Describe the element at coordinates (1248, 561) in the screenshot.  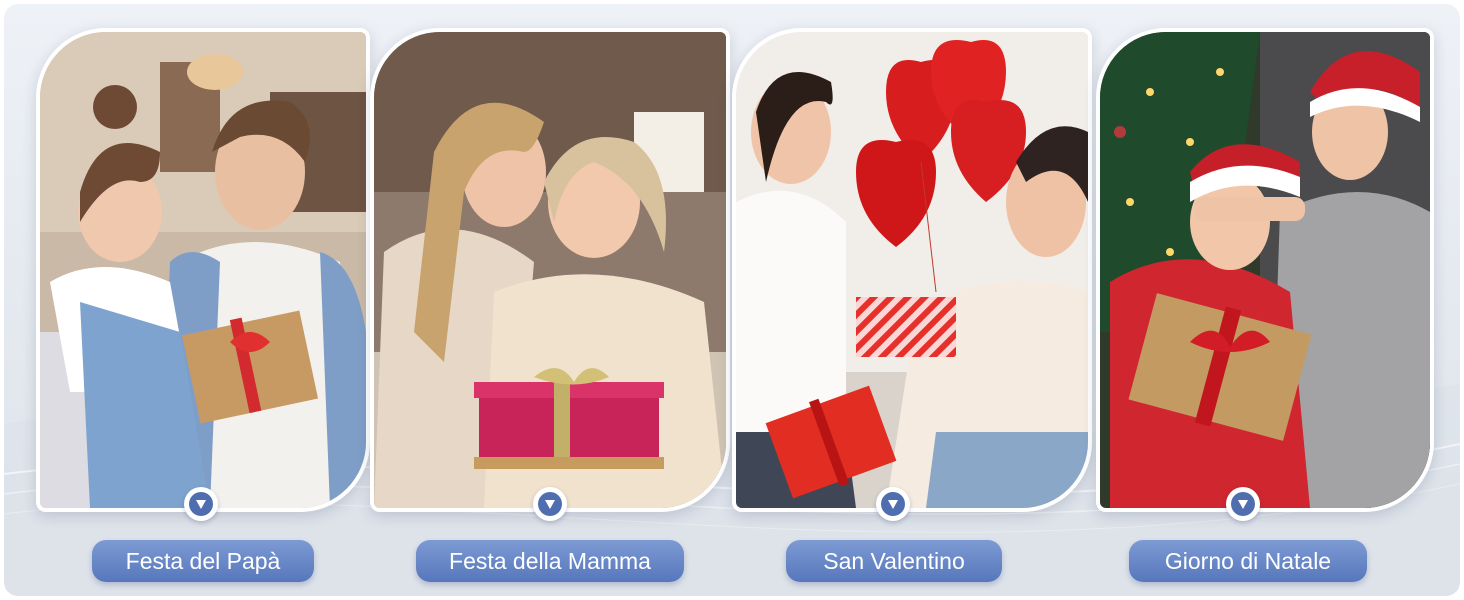
I see `label-giorno-di-natale: Giorno di Natale` at that location.